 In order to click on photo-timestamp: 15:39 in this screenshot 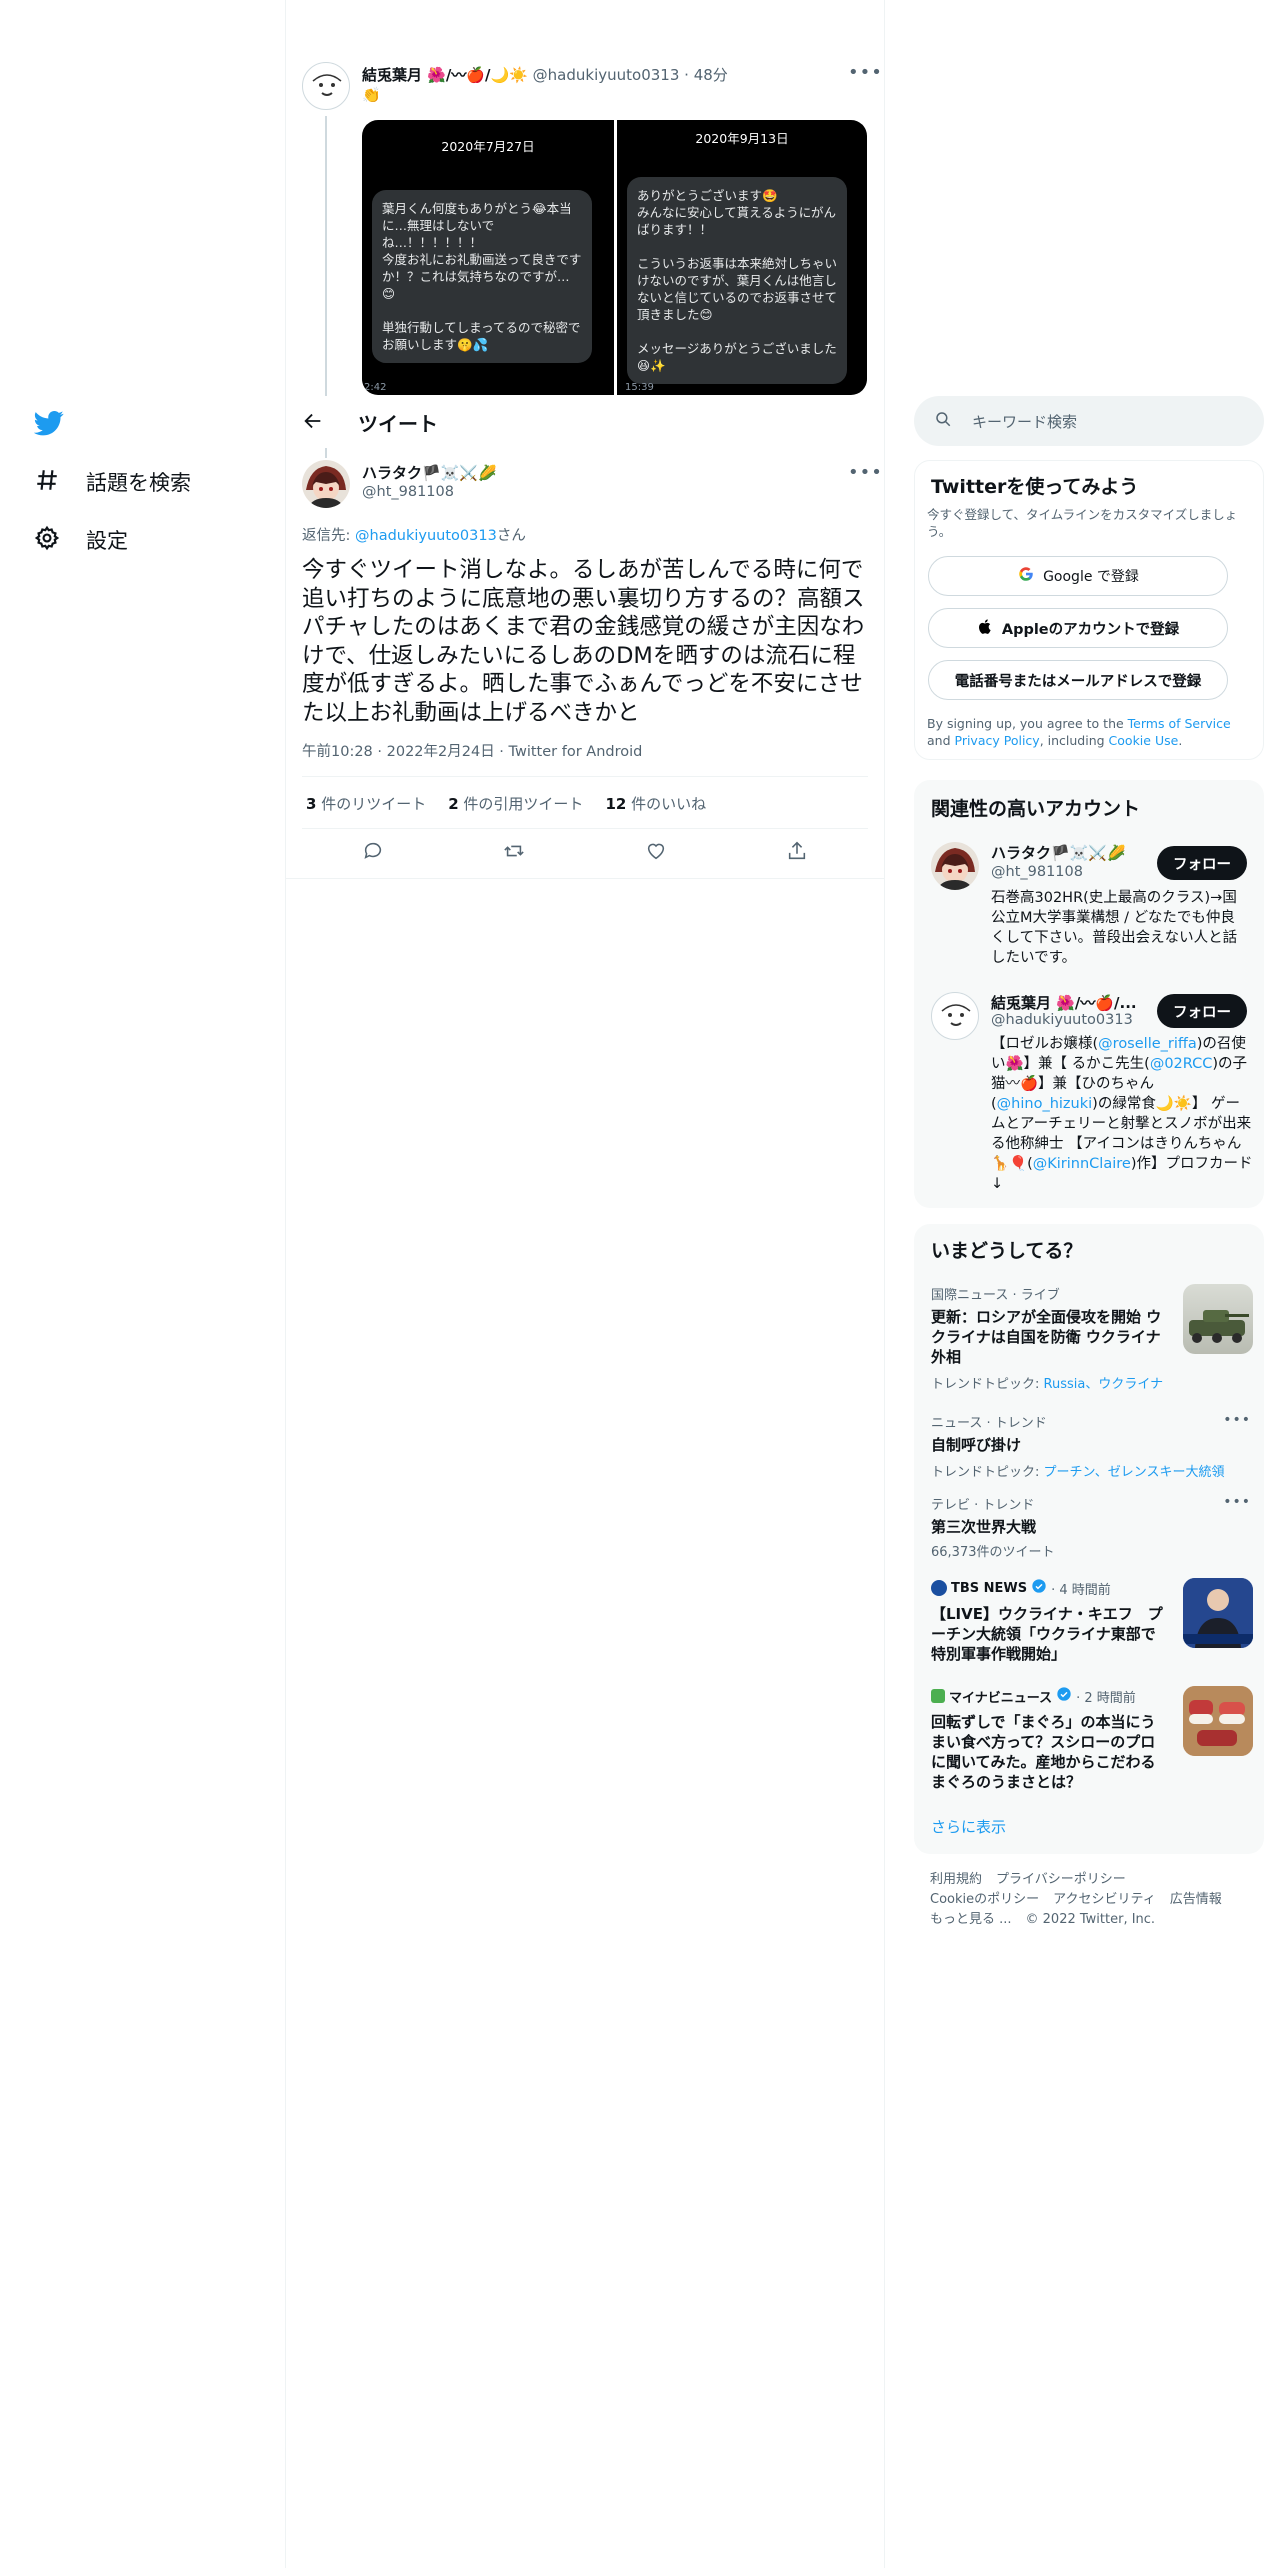, I will do `click(639, 387)`.